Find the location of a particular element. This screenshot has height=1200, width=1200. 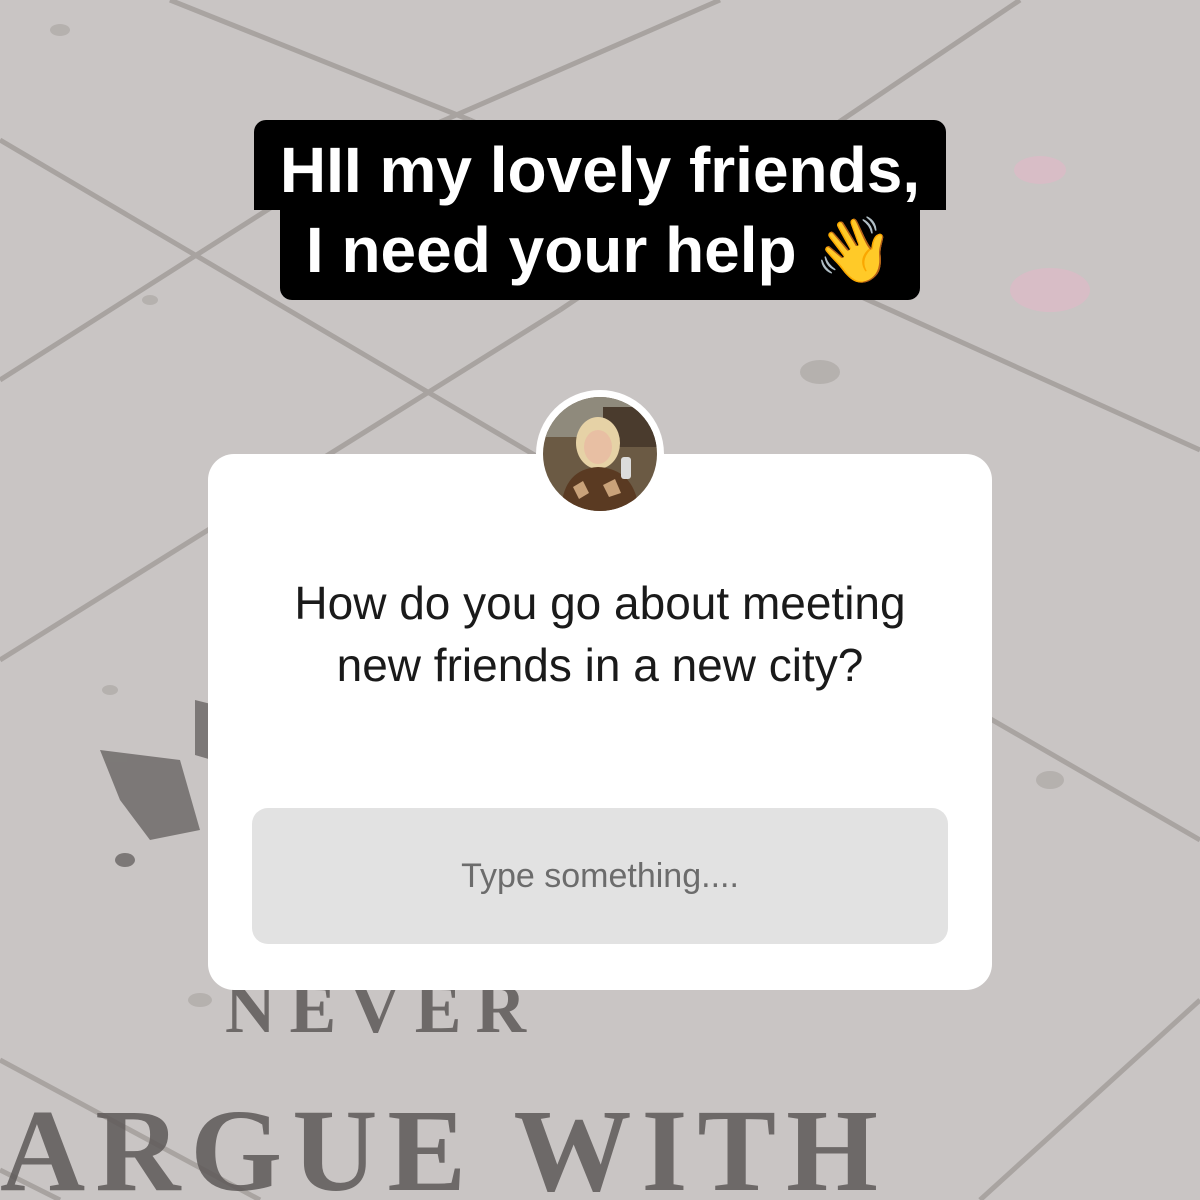

profile-photo-icon is located at coordinates (600, 454).